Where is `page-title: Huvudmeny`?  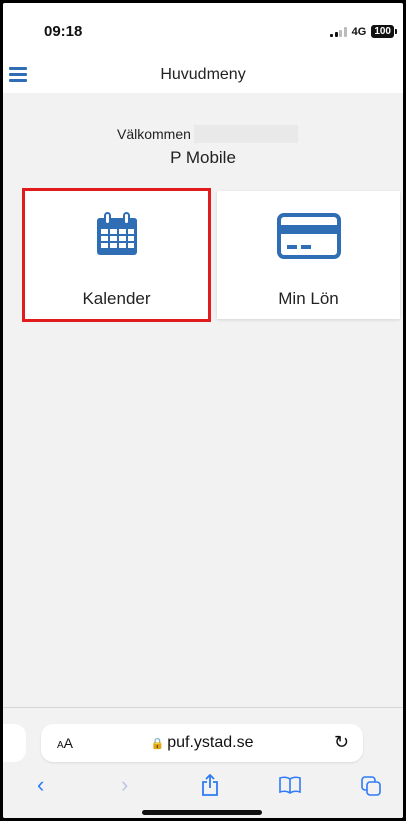 page-title: Huvudmeny is located at coordinates (203, 74).